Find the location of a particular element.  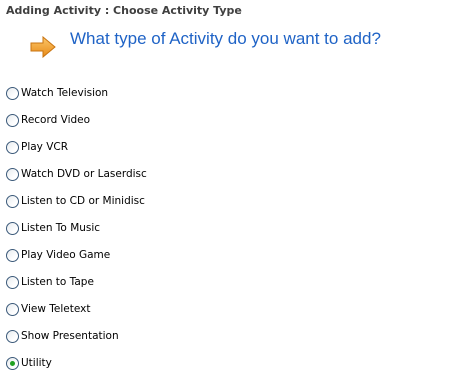

option-show-presentation: Show Presentation is located at coordinates (76, 342).